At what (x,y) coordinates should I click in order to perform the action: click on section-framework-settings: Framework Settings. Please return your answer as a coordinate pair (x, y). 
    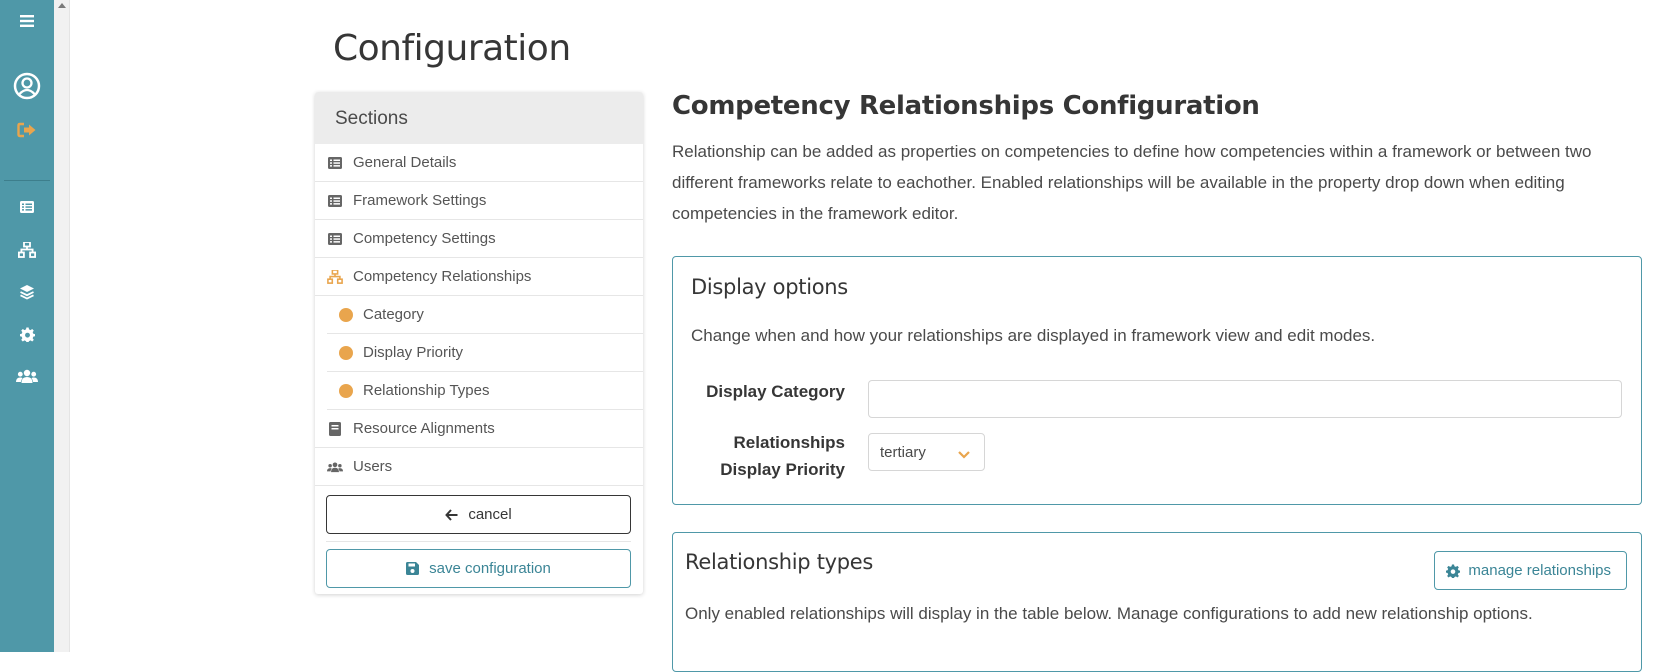
    Looking at the image, I should click on (479, 201).